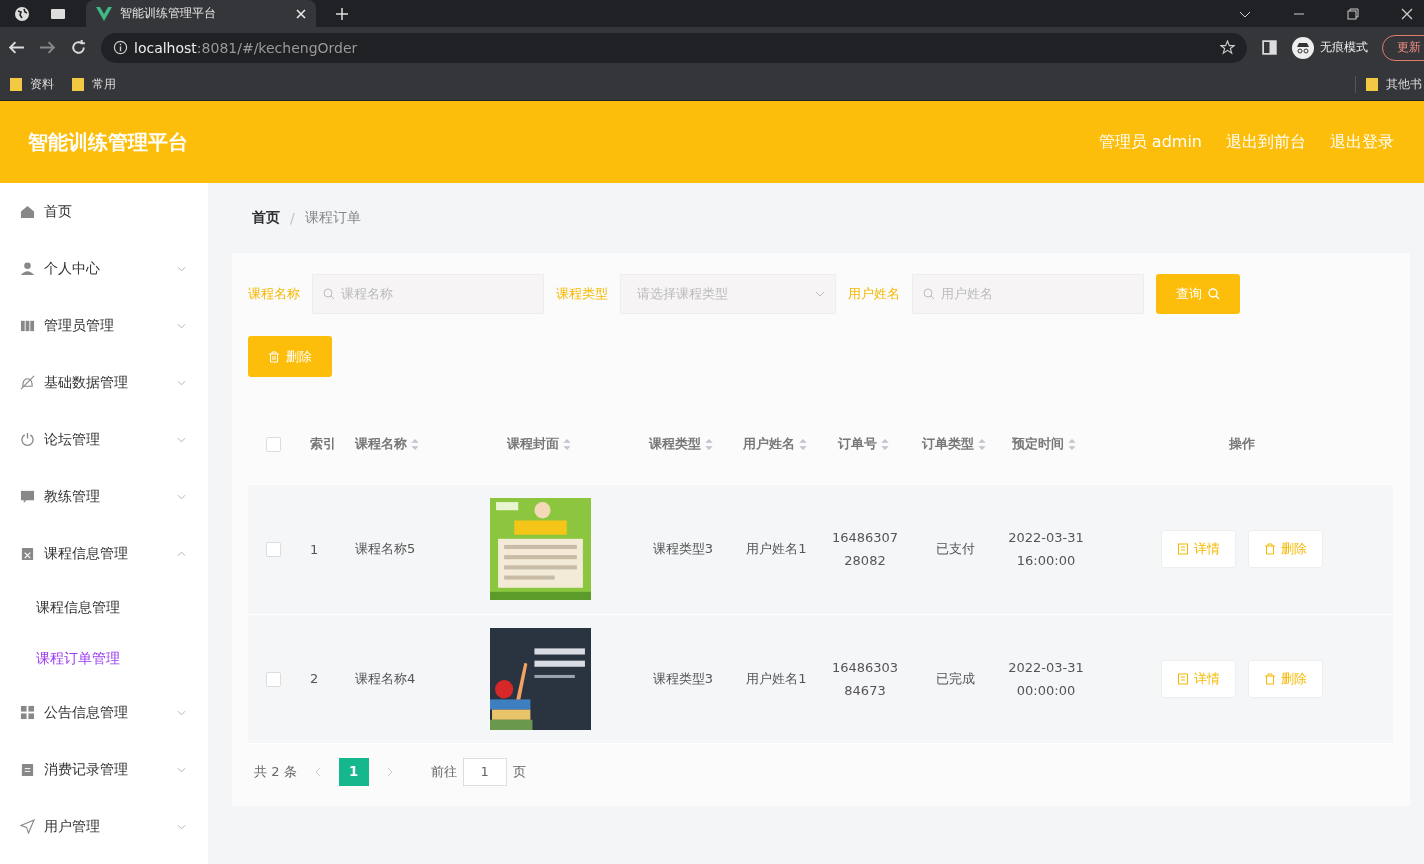 The image size is (1424, 864). I want to click on forward-icon, so click(47, 47).